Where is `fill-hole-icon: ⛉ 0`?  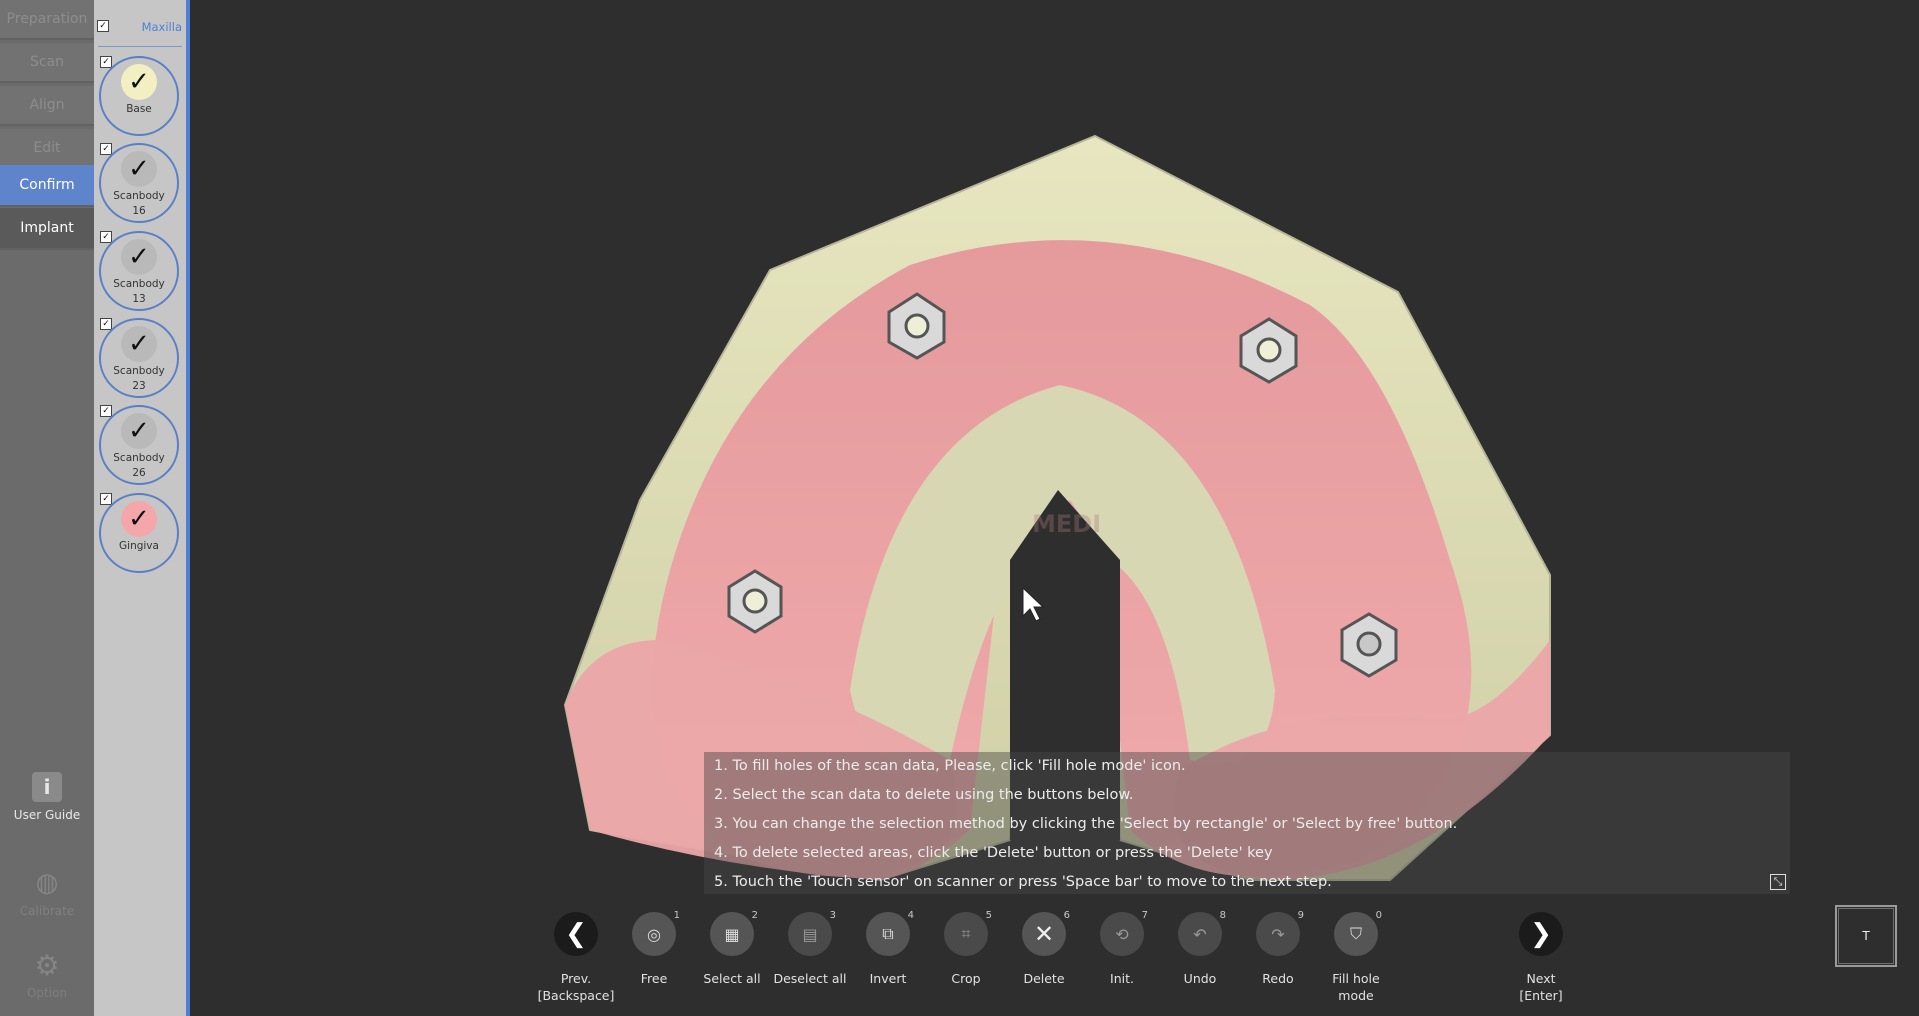 fill-hole-icon: ⛉ 0 is located at coordinates (1358, 933).